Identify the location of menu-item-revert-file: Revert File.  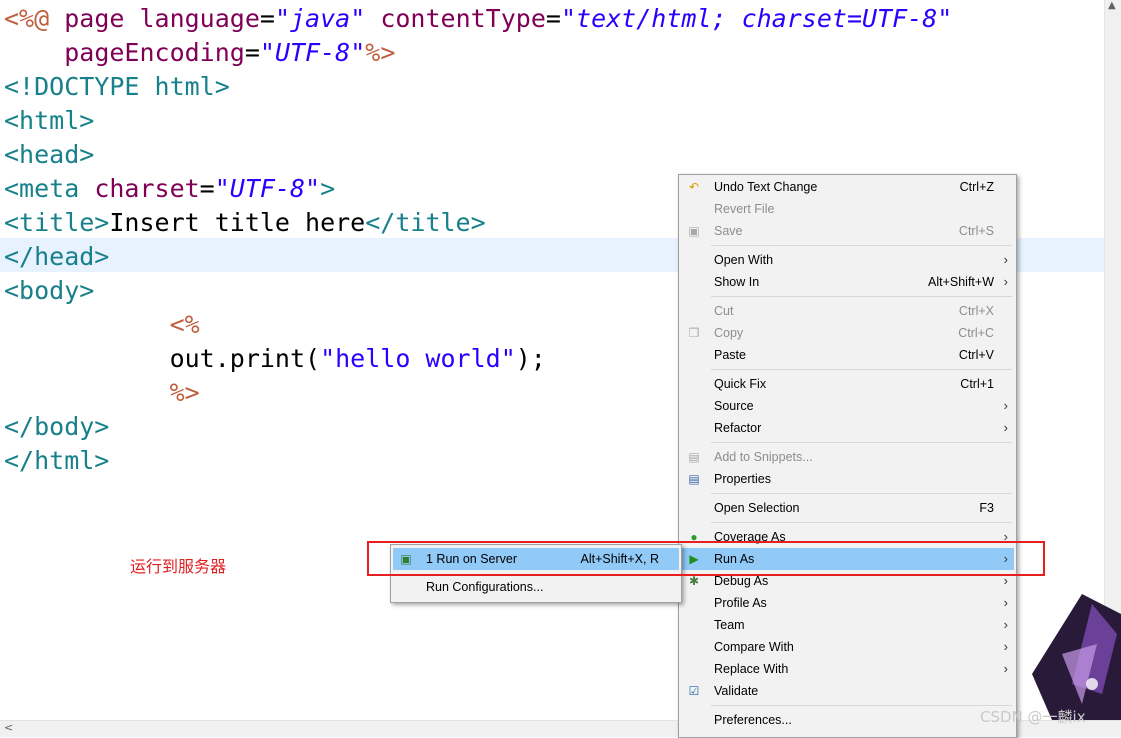
(847, 209).